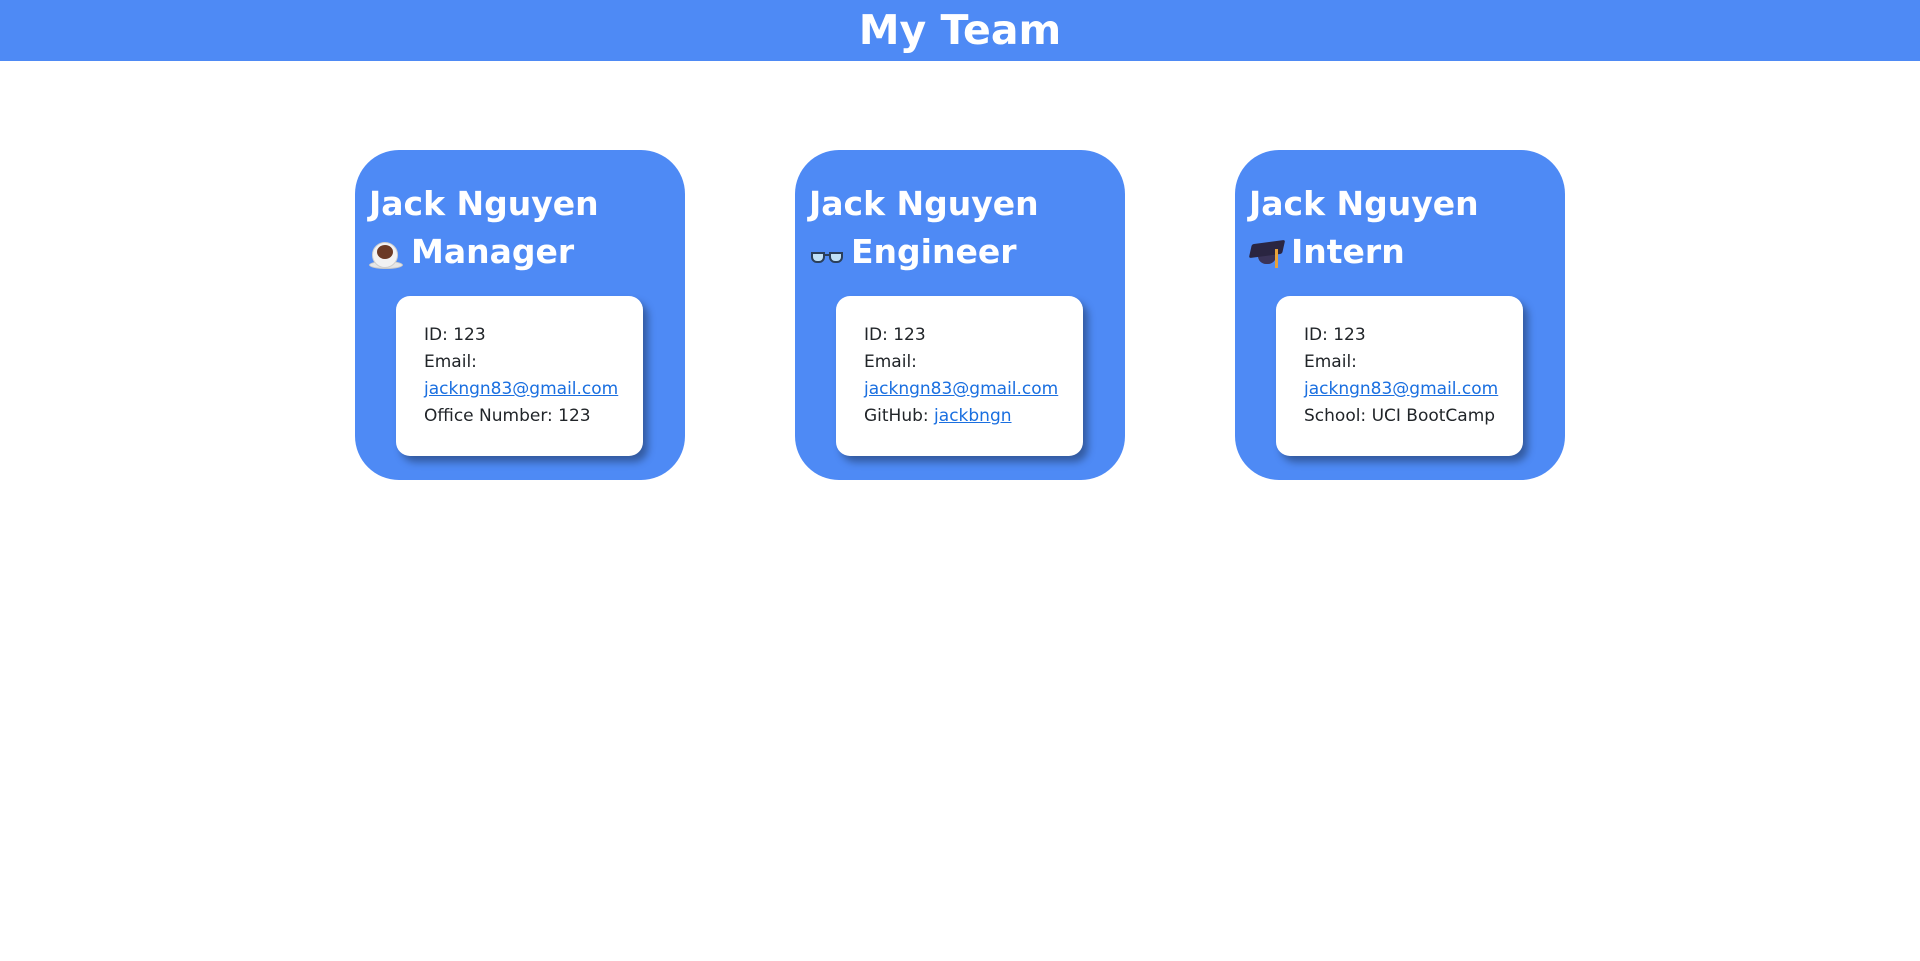  What do you see at coordinates (1348, 251) in the screenshot?
I see `role-label: Intern` at bounding box center [1348, 251].